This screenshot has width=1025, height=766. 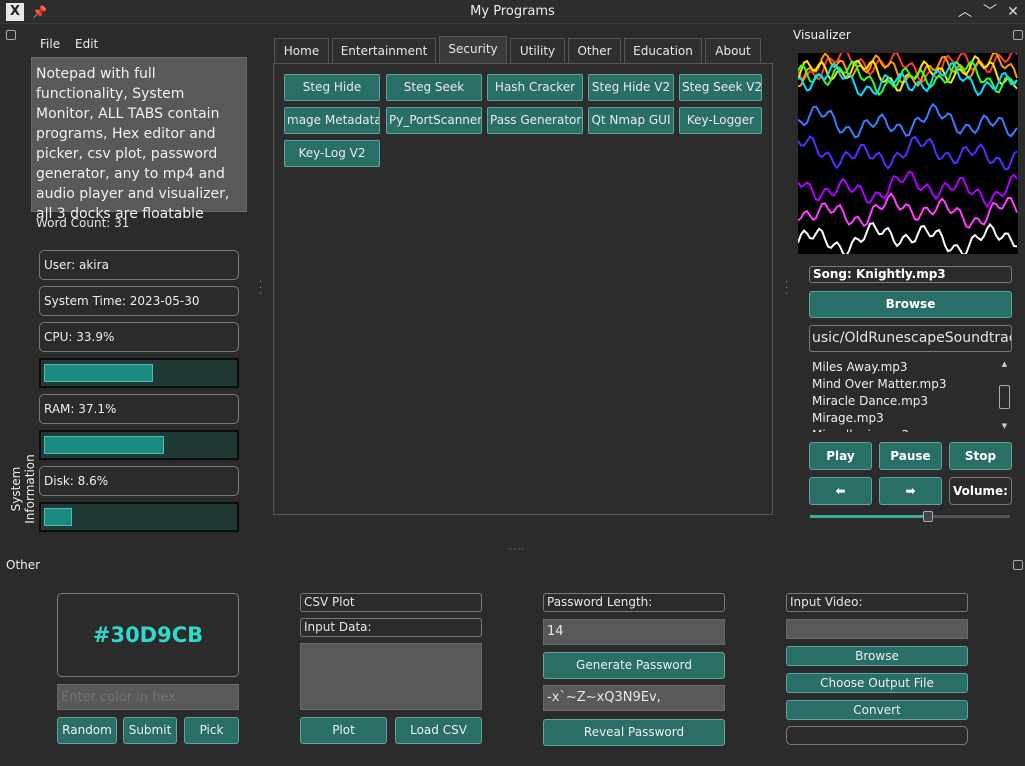 I want to click on conversion-progress-field, so click(x=877, y=735).